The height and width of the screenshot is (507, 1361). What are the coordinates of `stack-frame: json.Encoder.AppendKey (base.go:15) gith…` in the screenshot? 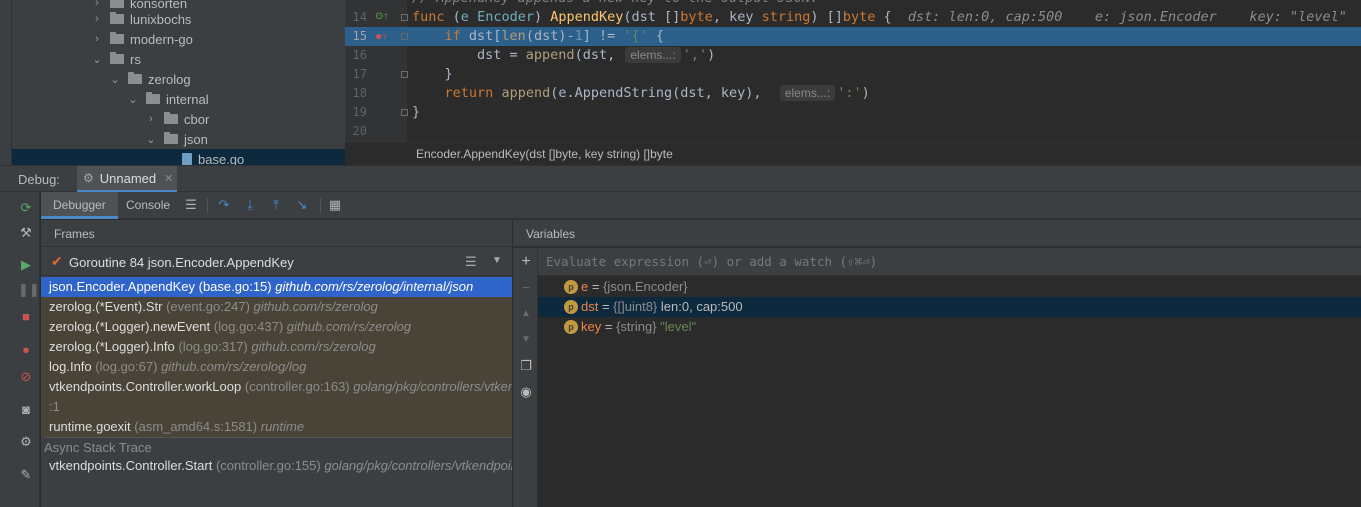 It's located at (276, 287).